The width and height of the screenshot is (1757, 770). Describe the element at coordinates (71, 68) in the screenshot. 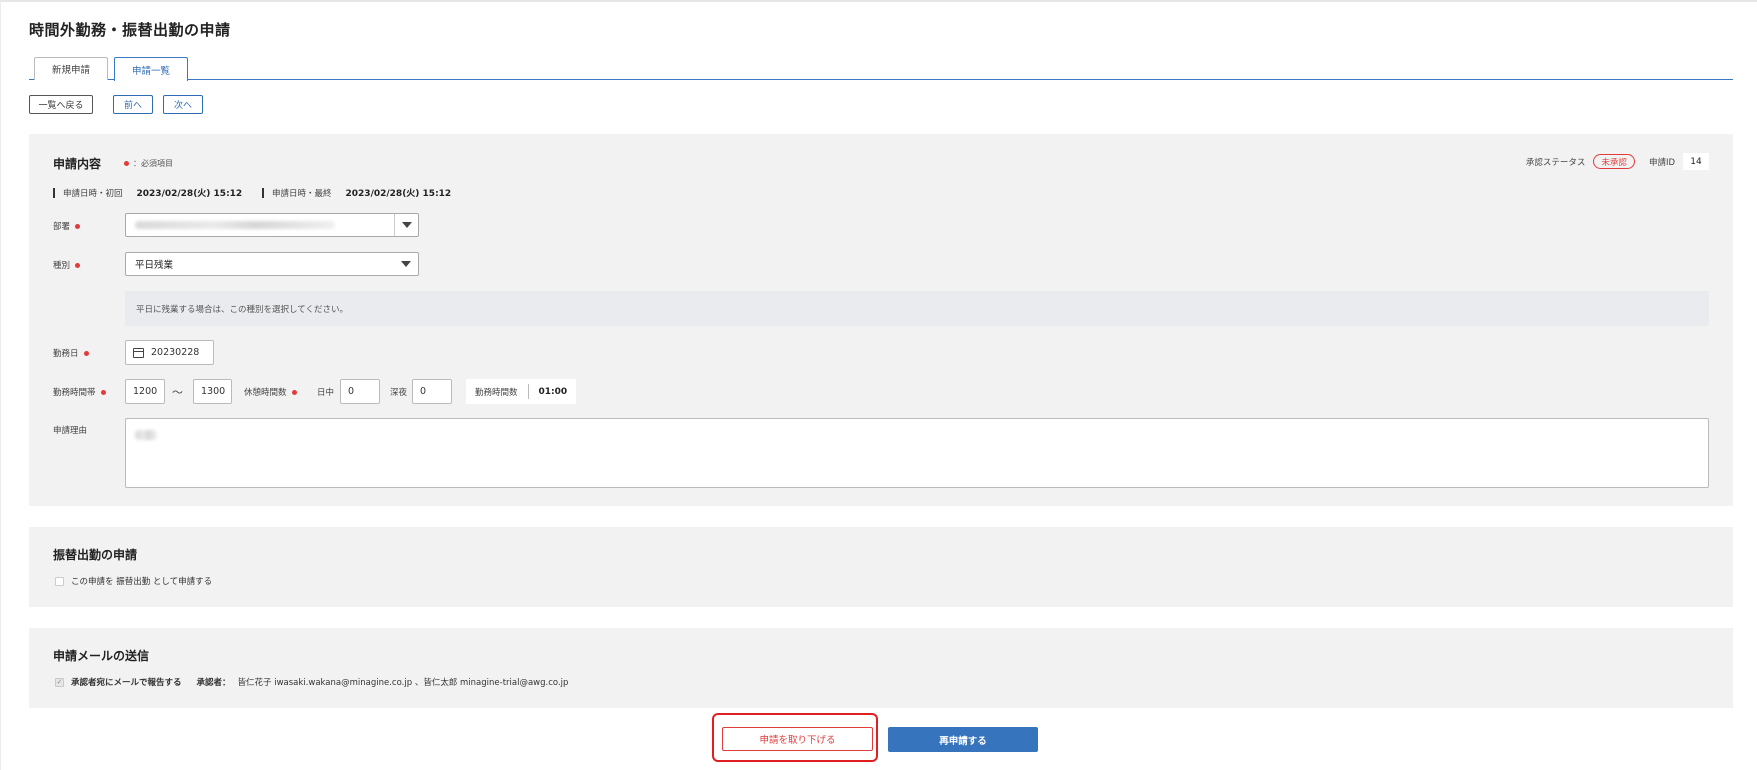

I see `tab-new-application: 新規申請` at that location.